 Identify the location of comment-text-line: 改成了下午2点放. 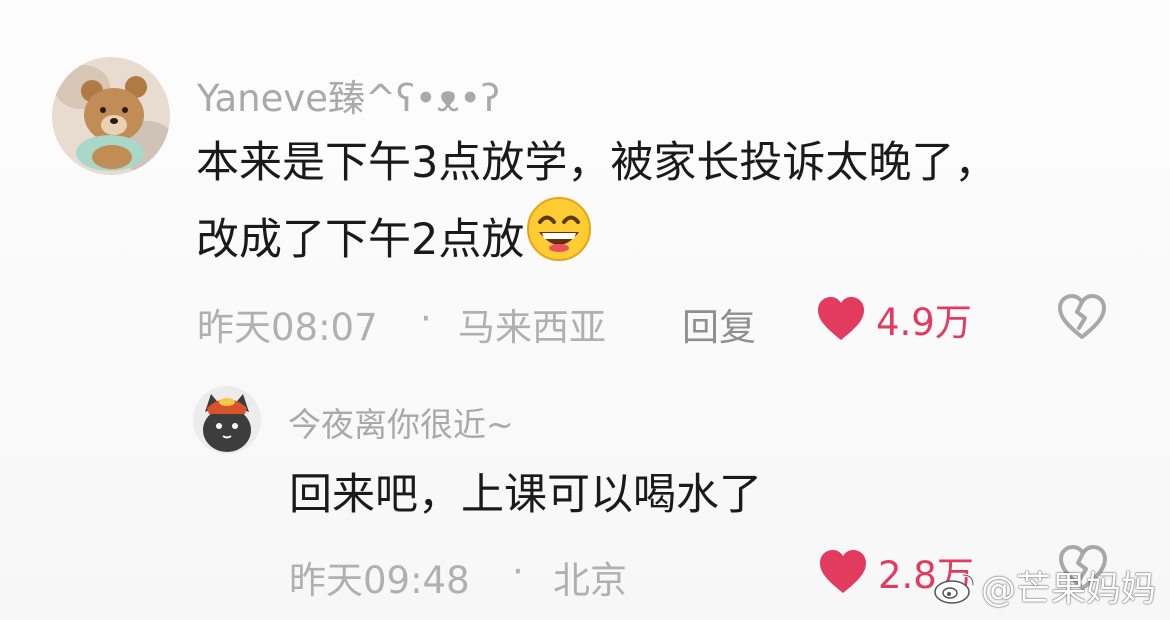
(596, 234).